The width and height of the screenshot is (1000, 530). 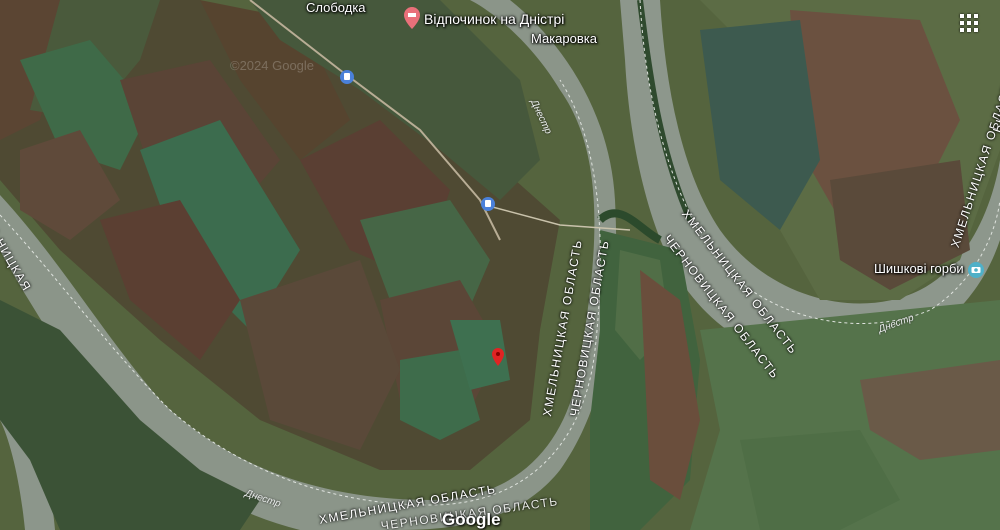 I want to click on place-label-makarovka: Макаровка, so click(x=564, y=38).